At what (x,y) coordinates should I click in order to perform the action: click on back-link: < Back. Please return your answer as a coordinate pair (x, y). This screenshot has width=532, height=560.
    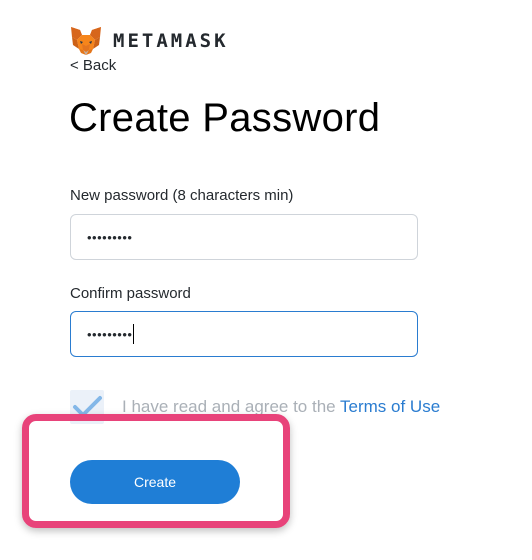
    Looking at the image, I should click on (93, 65).